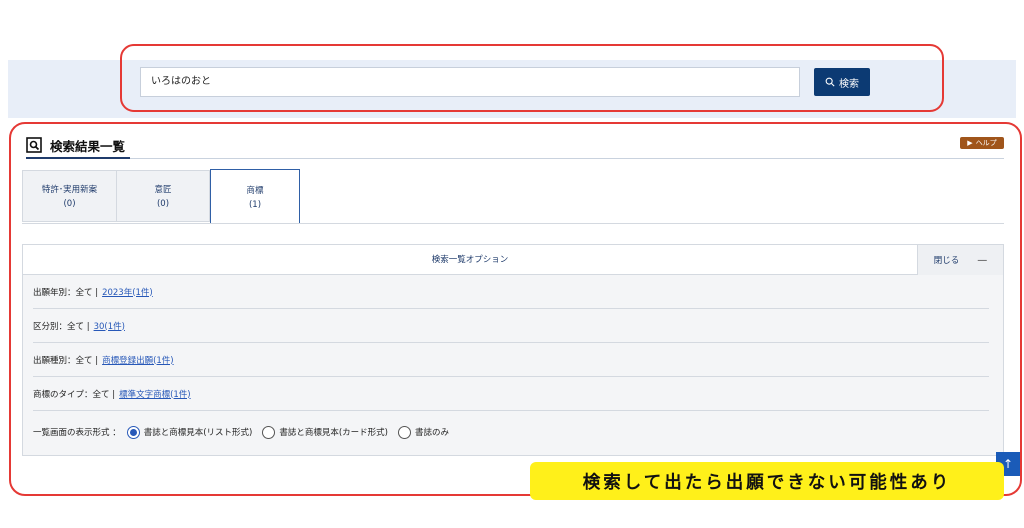 Image resolution: width=1024 pixels, height=528 pixels. What do you see at coordinates (163, 190) in the screenshot?
I see `tab-label: 意匠` at bounding box center [163, 190].